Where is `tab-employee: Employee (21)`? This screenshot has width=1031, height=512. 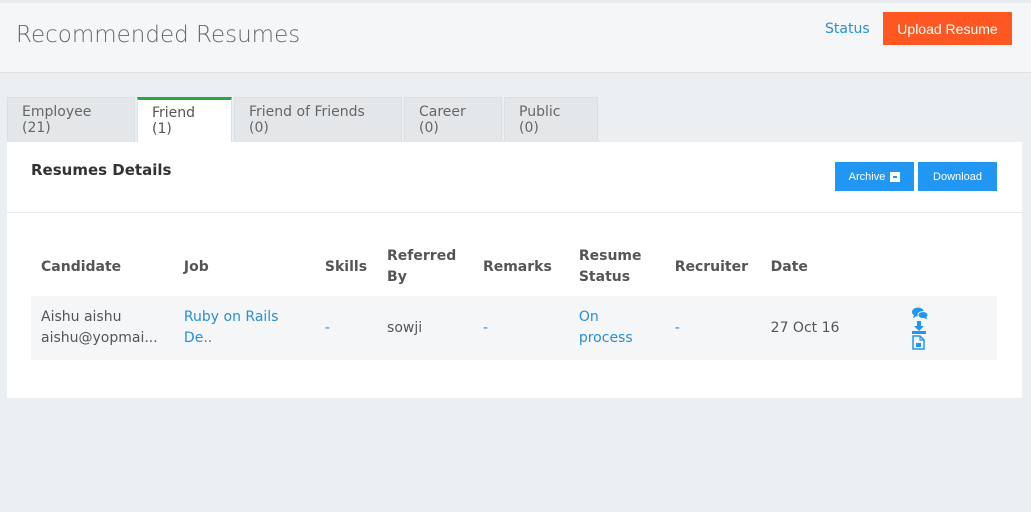
tab-employee: Employee (21) is located at coordinates (71, 119).